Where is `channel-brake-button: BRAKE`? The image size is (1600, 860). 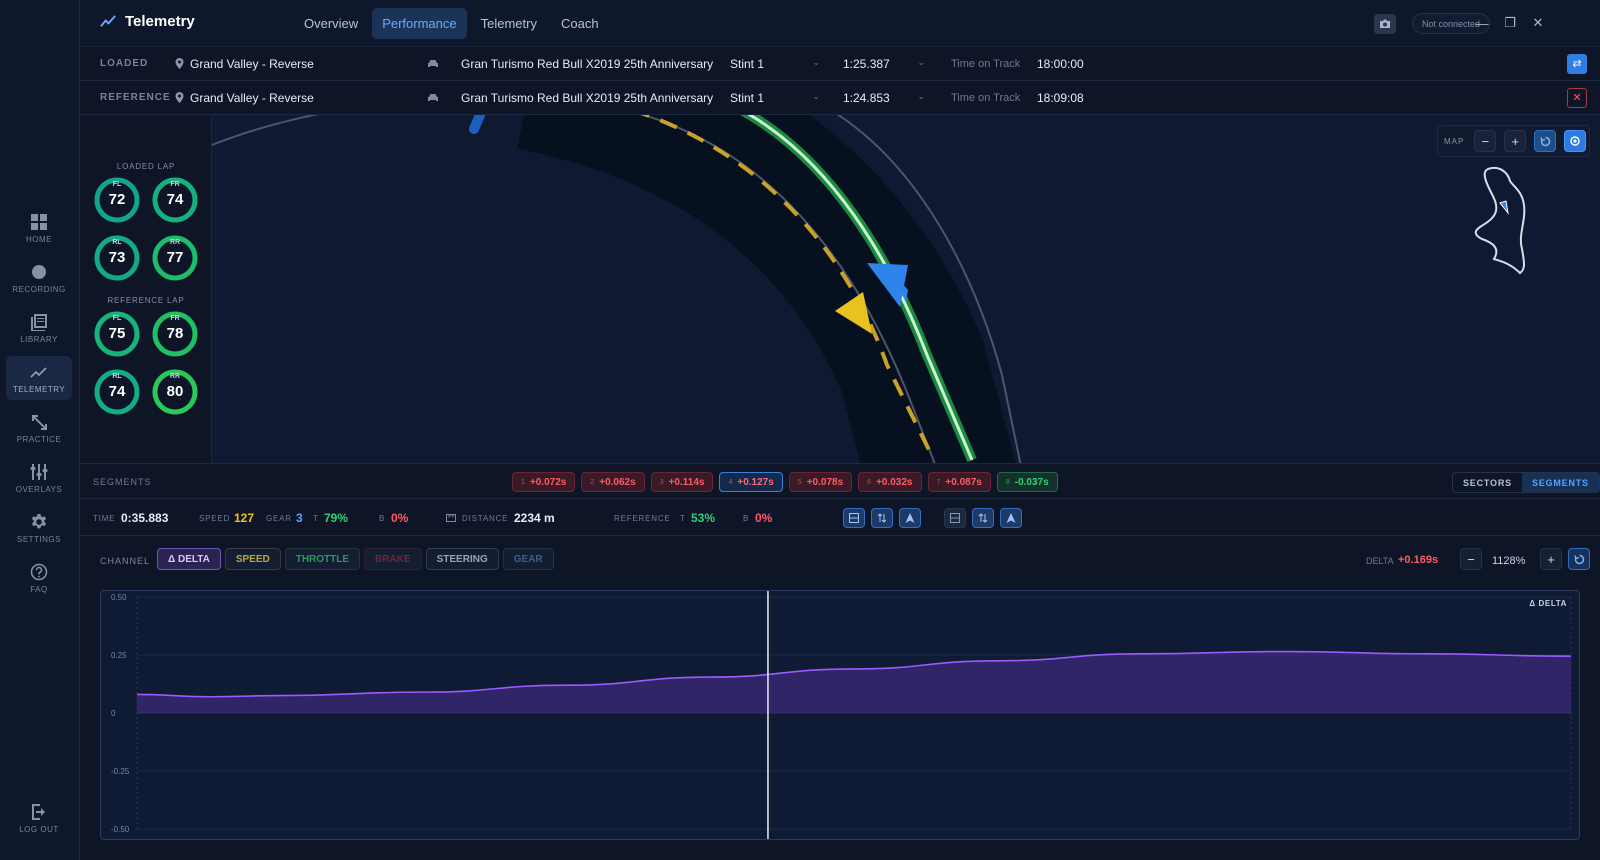
channel-brake-button: BRAKE is located at coordinates (393, 559).